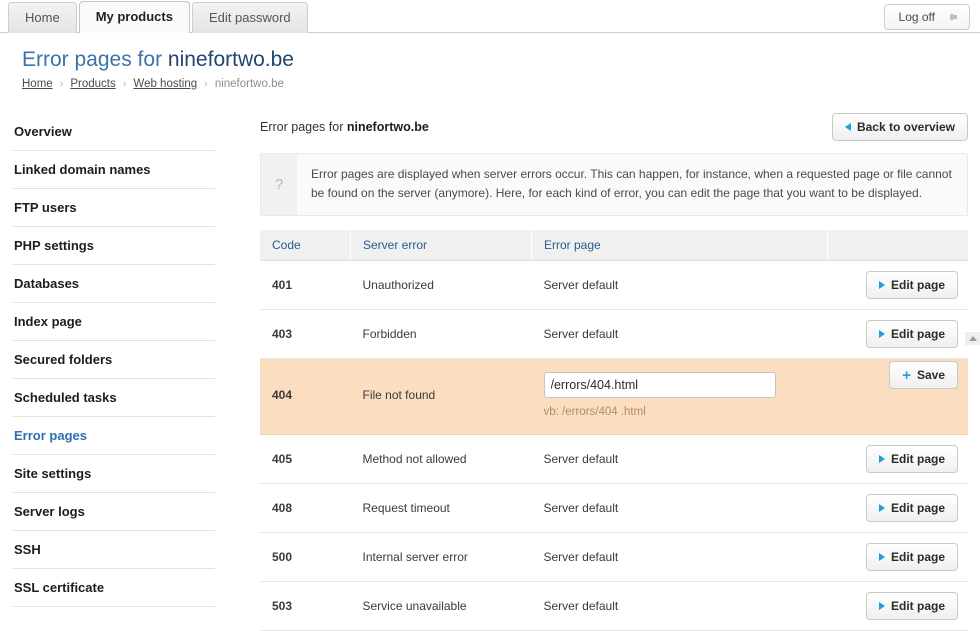 Image resolution: width=980 pixels, height=631 pixels. What do you see at coordinates (45, 207) in the screenshot?
I see `sidebar-item-label: FTP users` at bounding box center [45, 207].